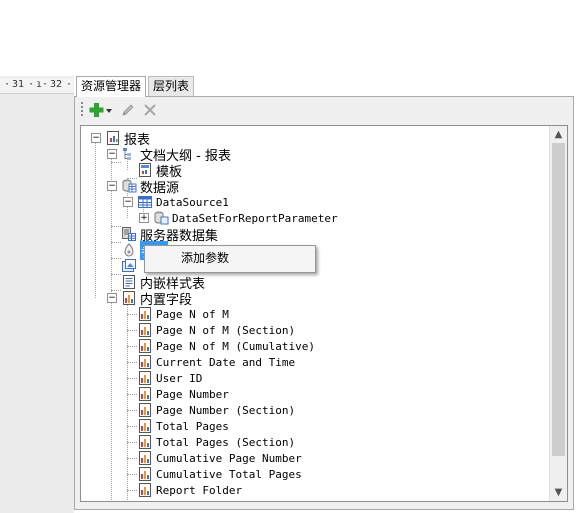  What do you see at coordinates (226, 410) in the screenshot?
I see `field-label: Page Number (Section)` at bounding box center [226, 410].